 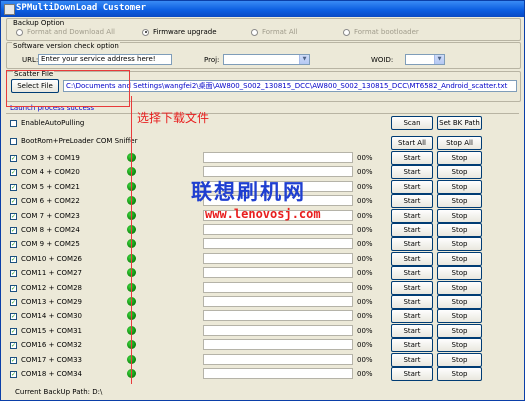 I want to click on port-checkbox: ✓ COM 6 + COM22, so click(x=45, y=201).